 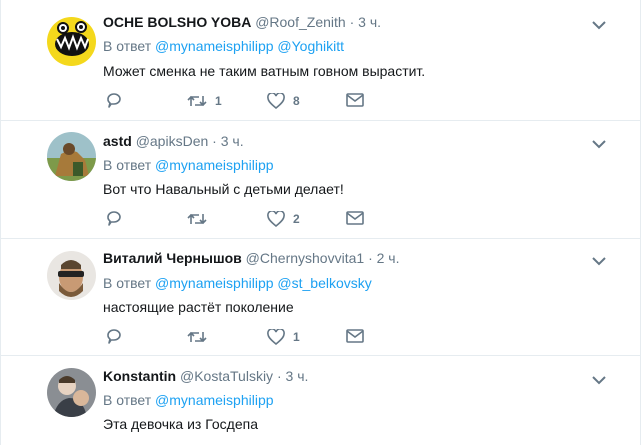 I want to click on mention-link: @st_belkovsky, so click(x=324, y=283).